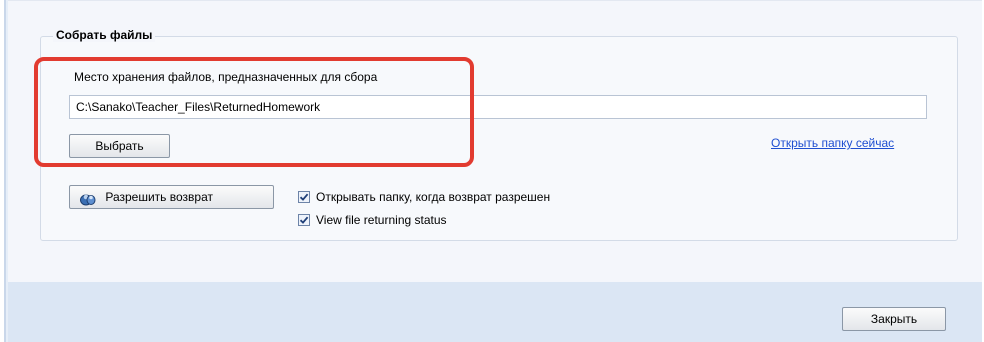  I want to click on return-people-icon, so click(88, 198).